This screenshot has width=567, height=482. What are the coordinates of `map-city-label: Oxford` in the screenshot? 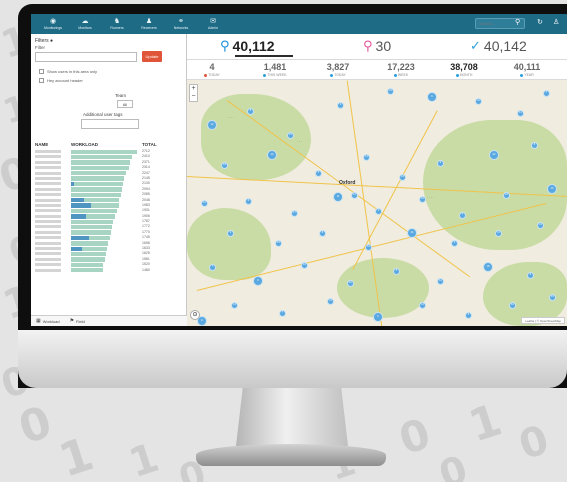 It's located at (347, 183).